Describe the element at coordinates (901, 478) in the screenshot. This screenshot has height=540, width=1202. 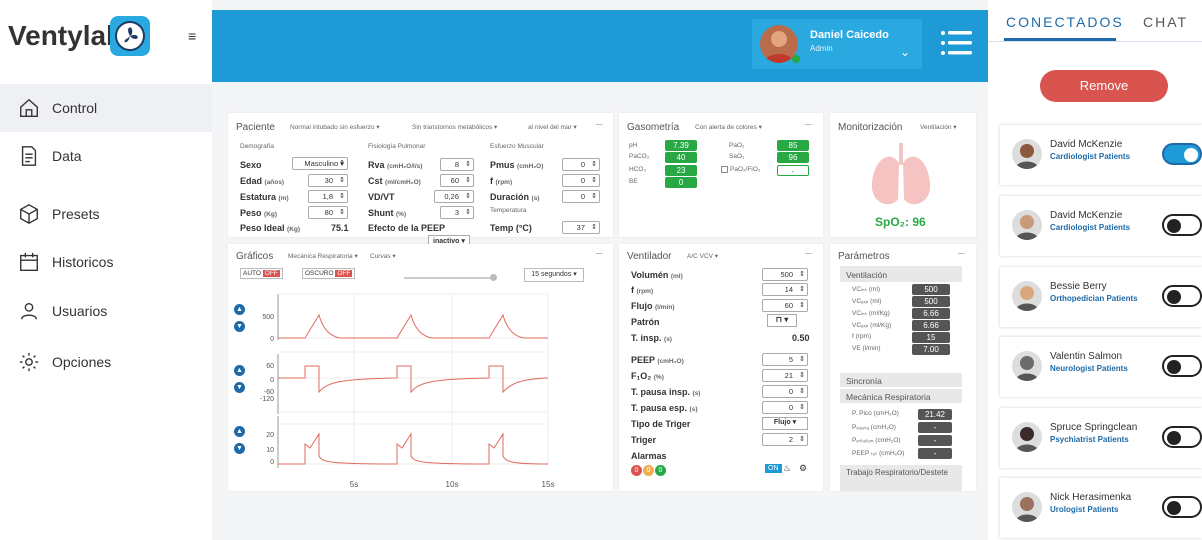
I see `trabajo-section: Trabajo Respiratorio/Destete` at that location.